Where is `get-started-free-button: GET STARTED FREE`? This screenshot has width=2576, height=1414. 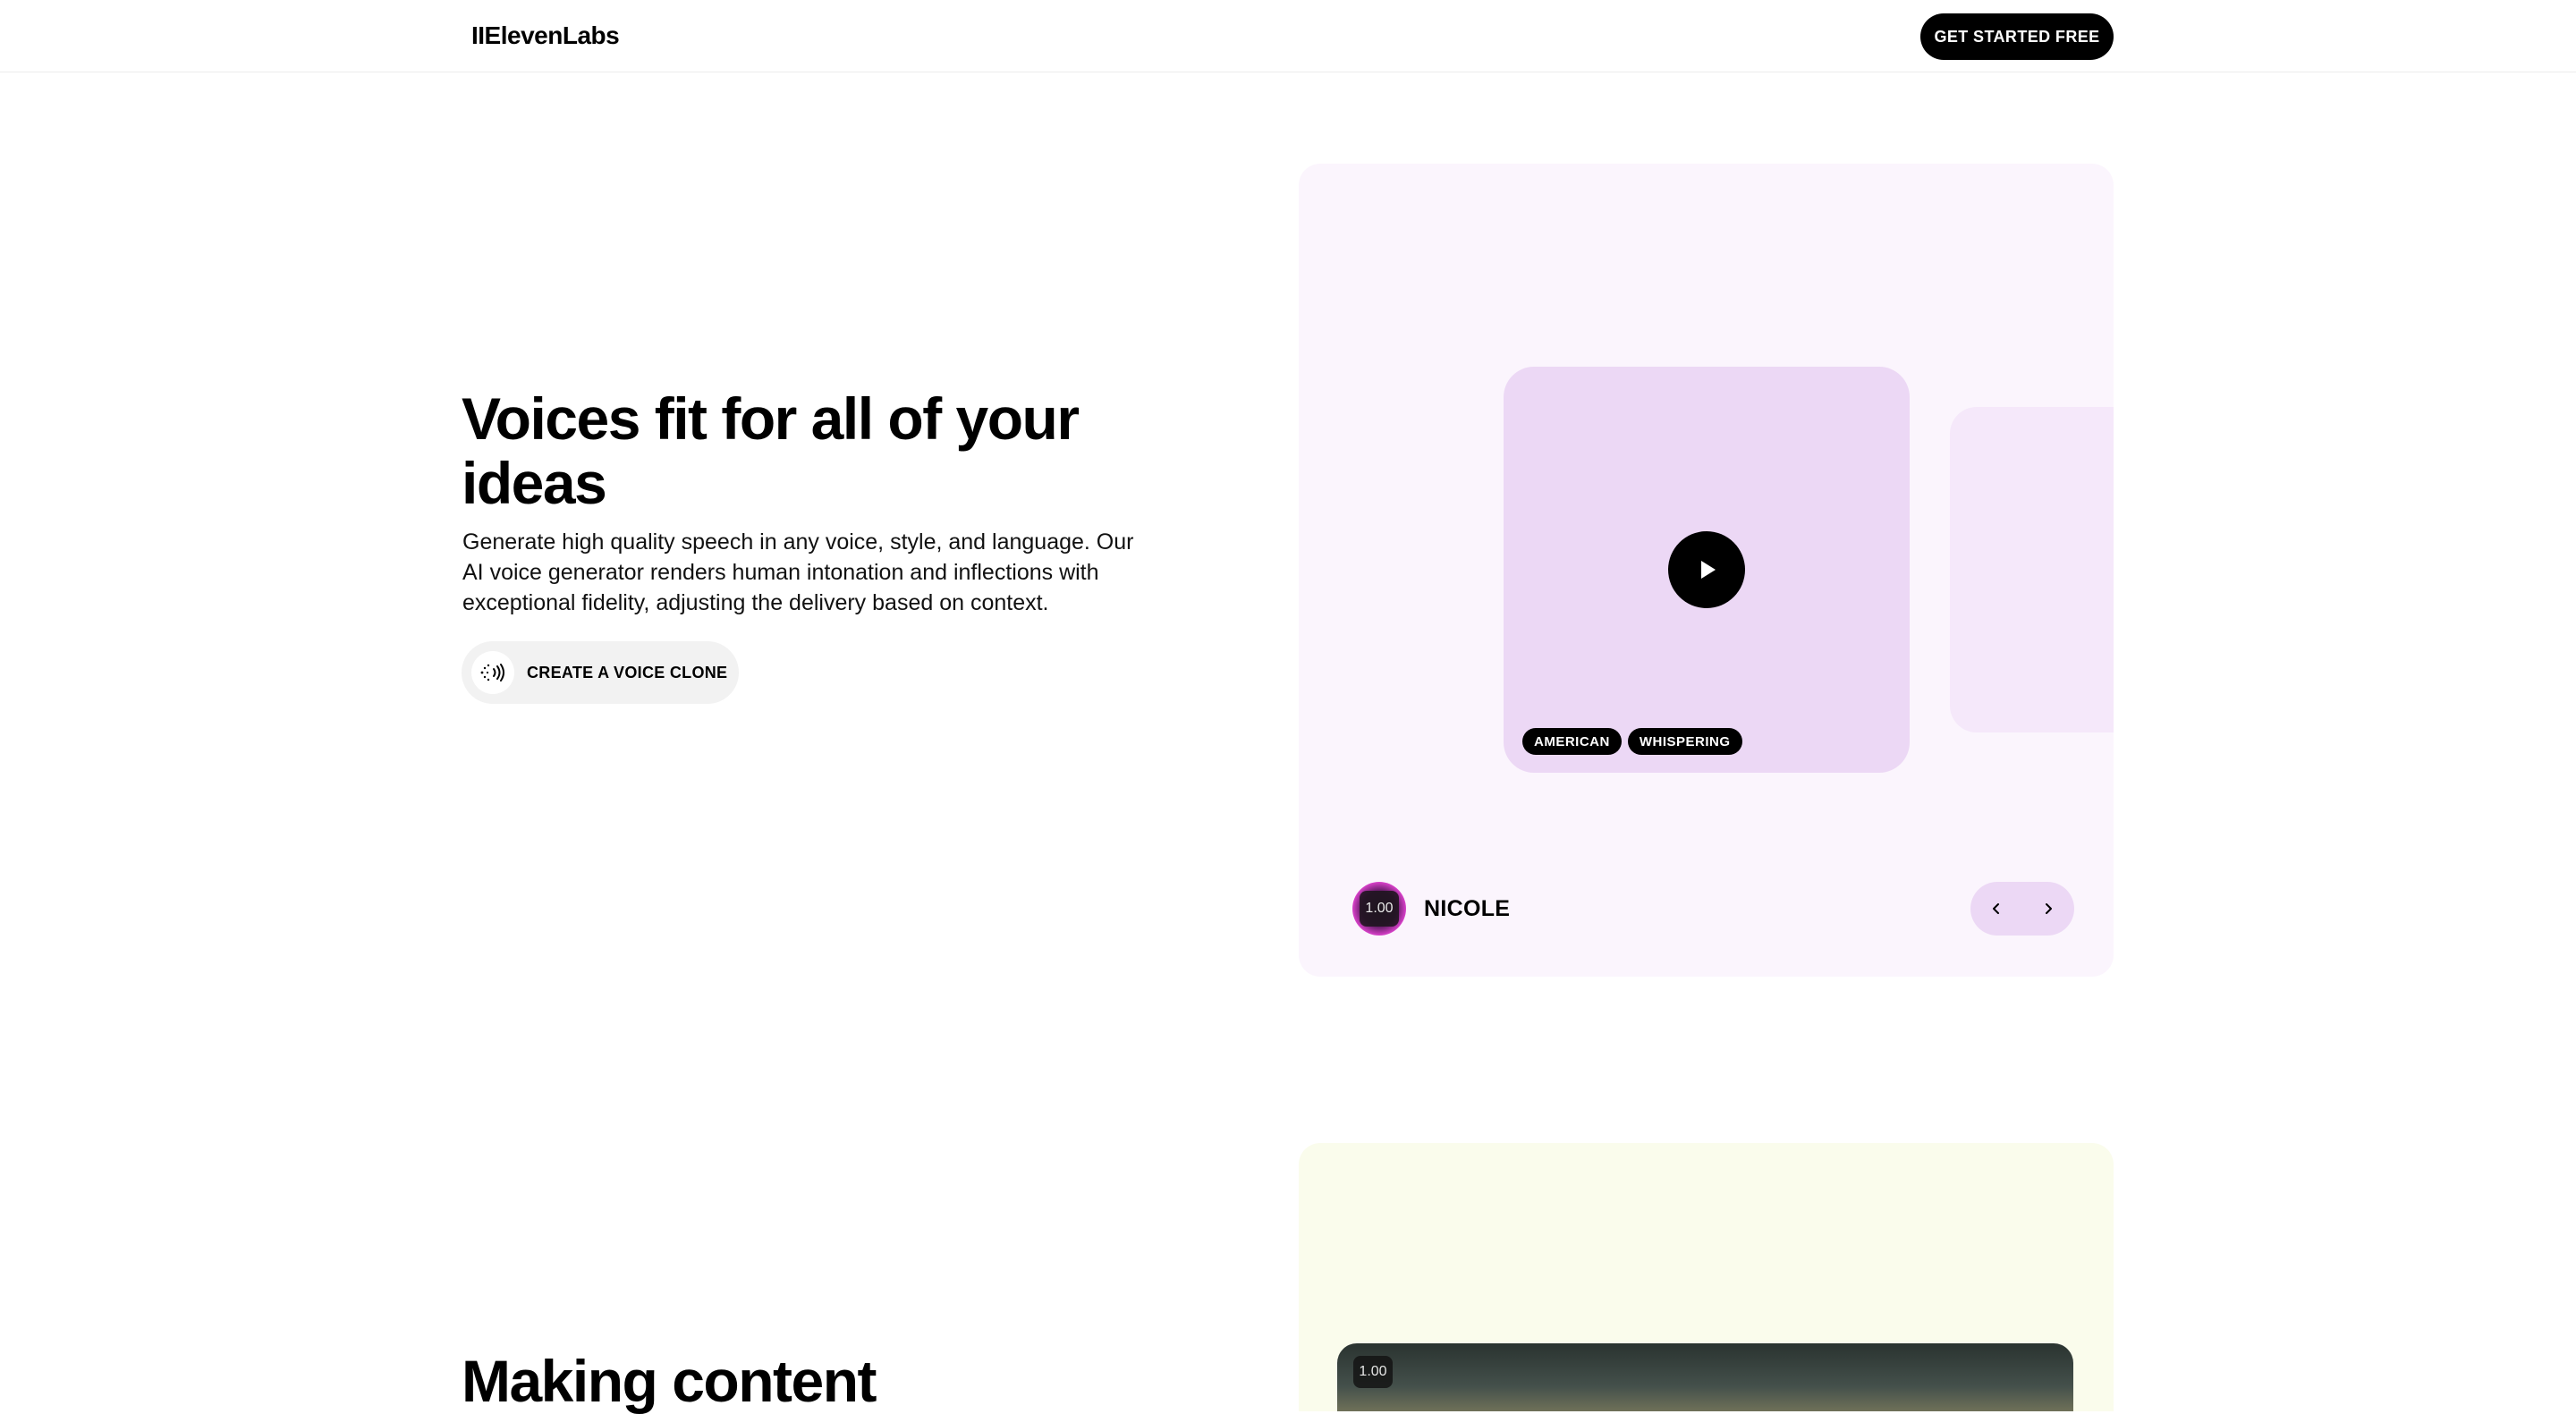
get-started-free-button: GET STARTED FREE is located at coordinates (2017, 36).